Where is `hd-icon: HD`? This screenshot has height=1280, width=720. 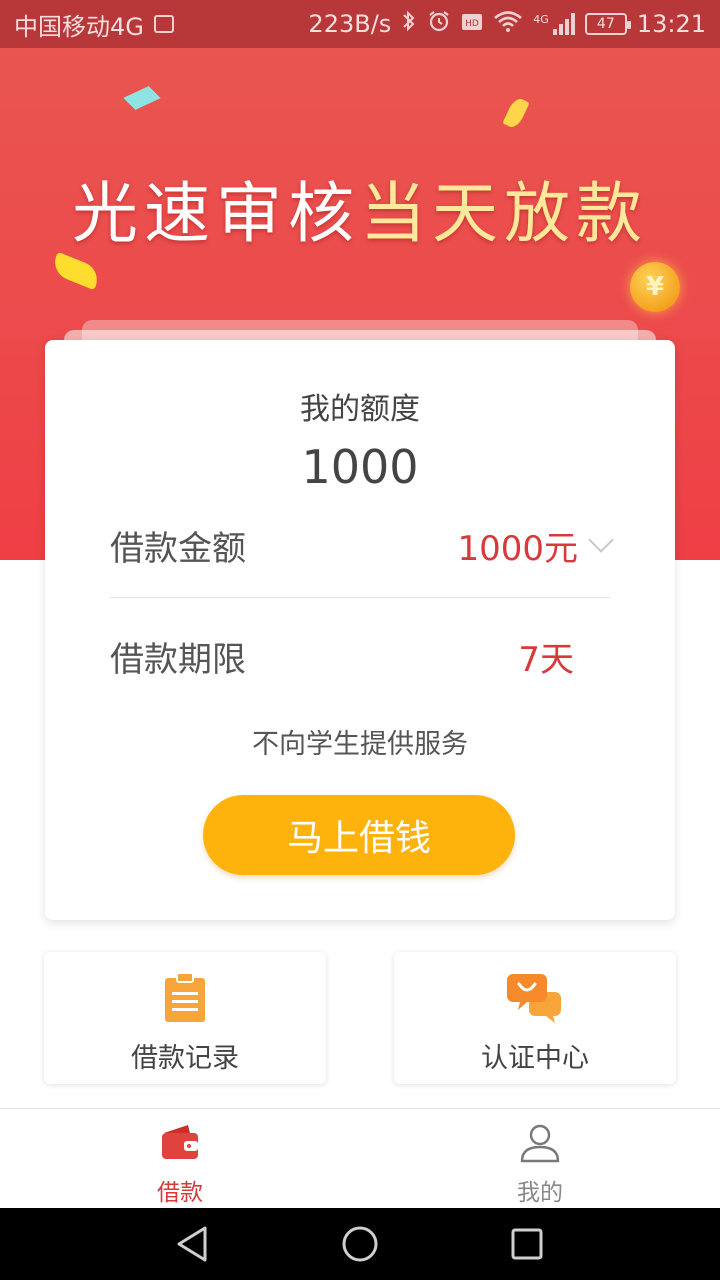 hd-icon: HD is located at coordinates (472, 24).